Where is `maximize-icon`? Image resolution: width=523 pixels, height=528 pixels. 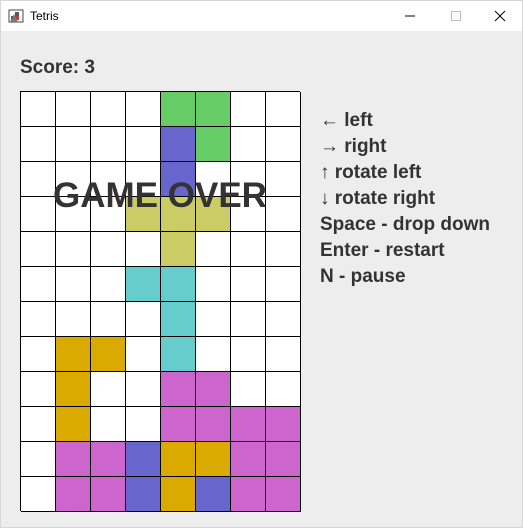
maximize-icon is located at coordinates (456, 16).